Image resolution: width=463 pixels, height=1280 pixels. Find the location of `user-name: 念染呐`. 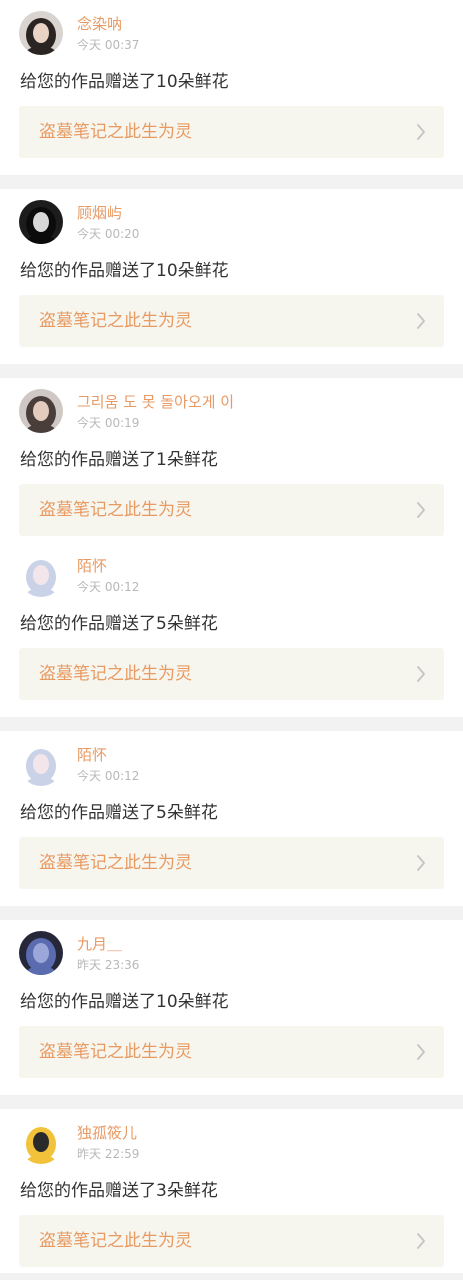

user-name: 念染呐 is located at coordinates (99, 24).